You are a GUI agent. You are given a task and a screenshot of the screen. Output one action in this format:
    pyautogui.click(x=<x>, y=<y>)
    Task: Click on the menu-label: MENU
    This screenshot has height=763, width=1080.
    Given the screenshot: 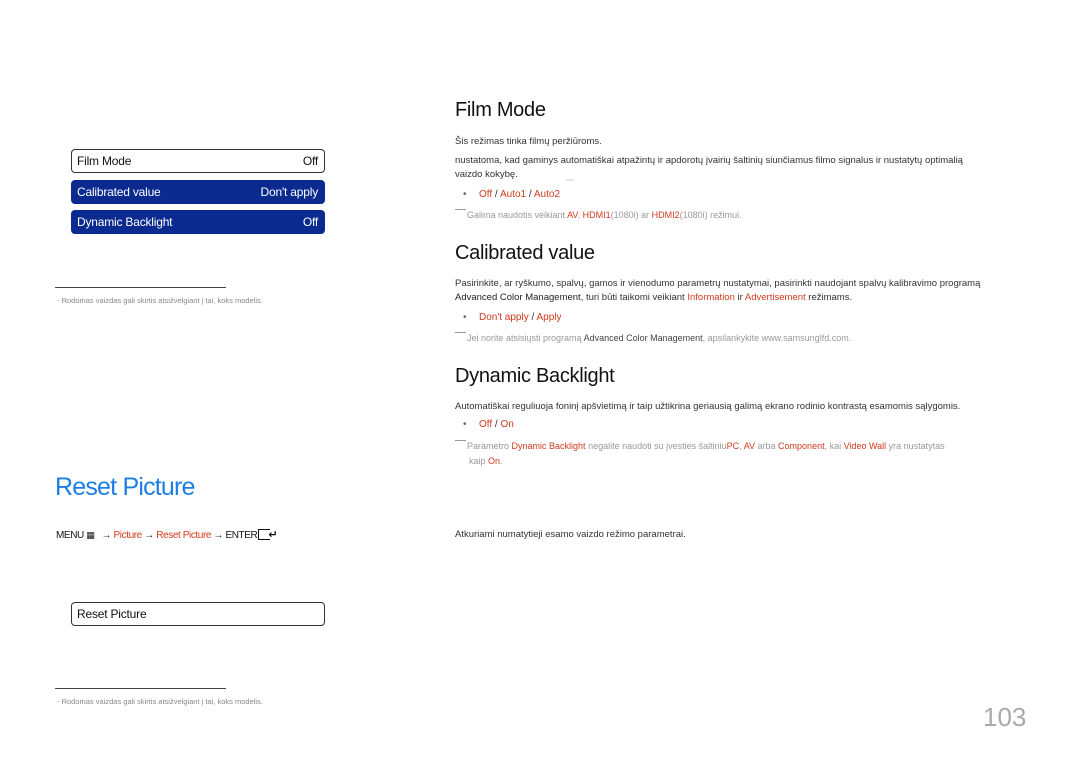 What is the action you would take?
    pyautogui.click(x=70, y=535)
    